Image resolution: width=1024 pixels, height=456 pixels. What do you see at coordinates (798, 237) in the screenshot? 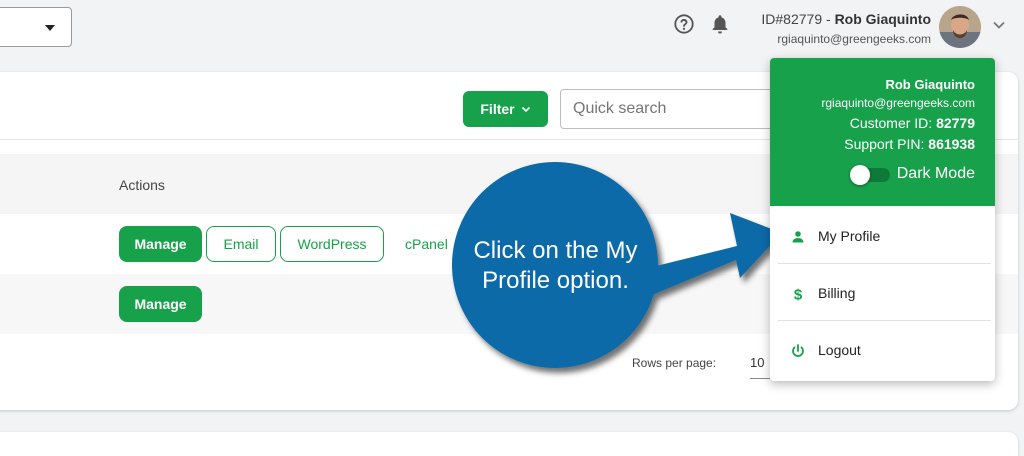
I see `person-icon` at bounding box center [798, 237].